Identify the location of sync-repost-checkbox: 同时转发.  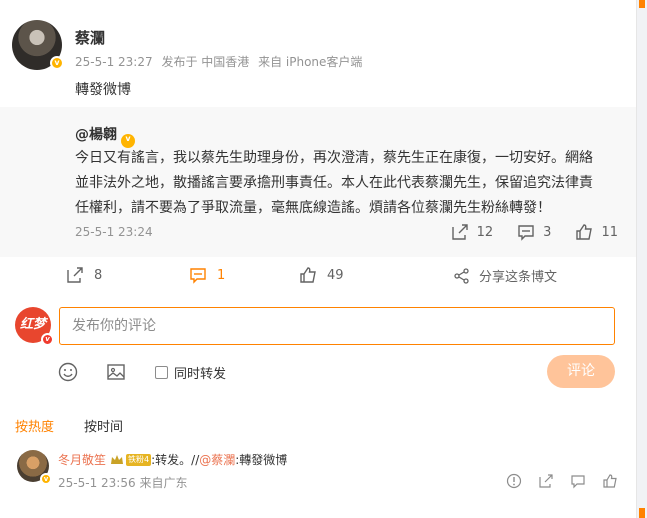
(190, 372).